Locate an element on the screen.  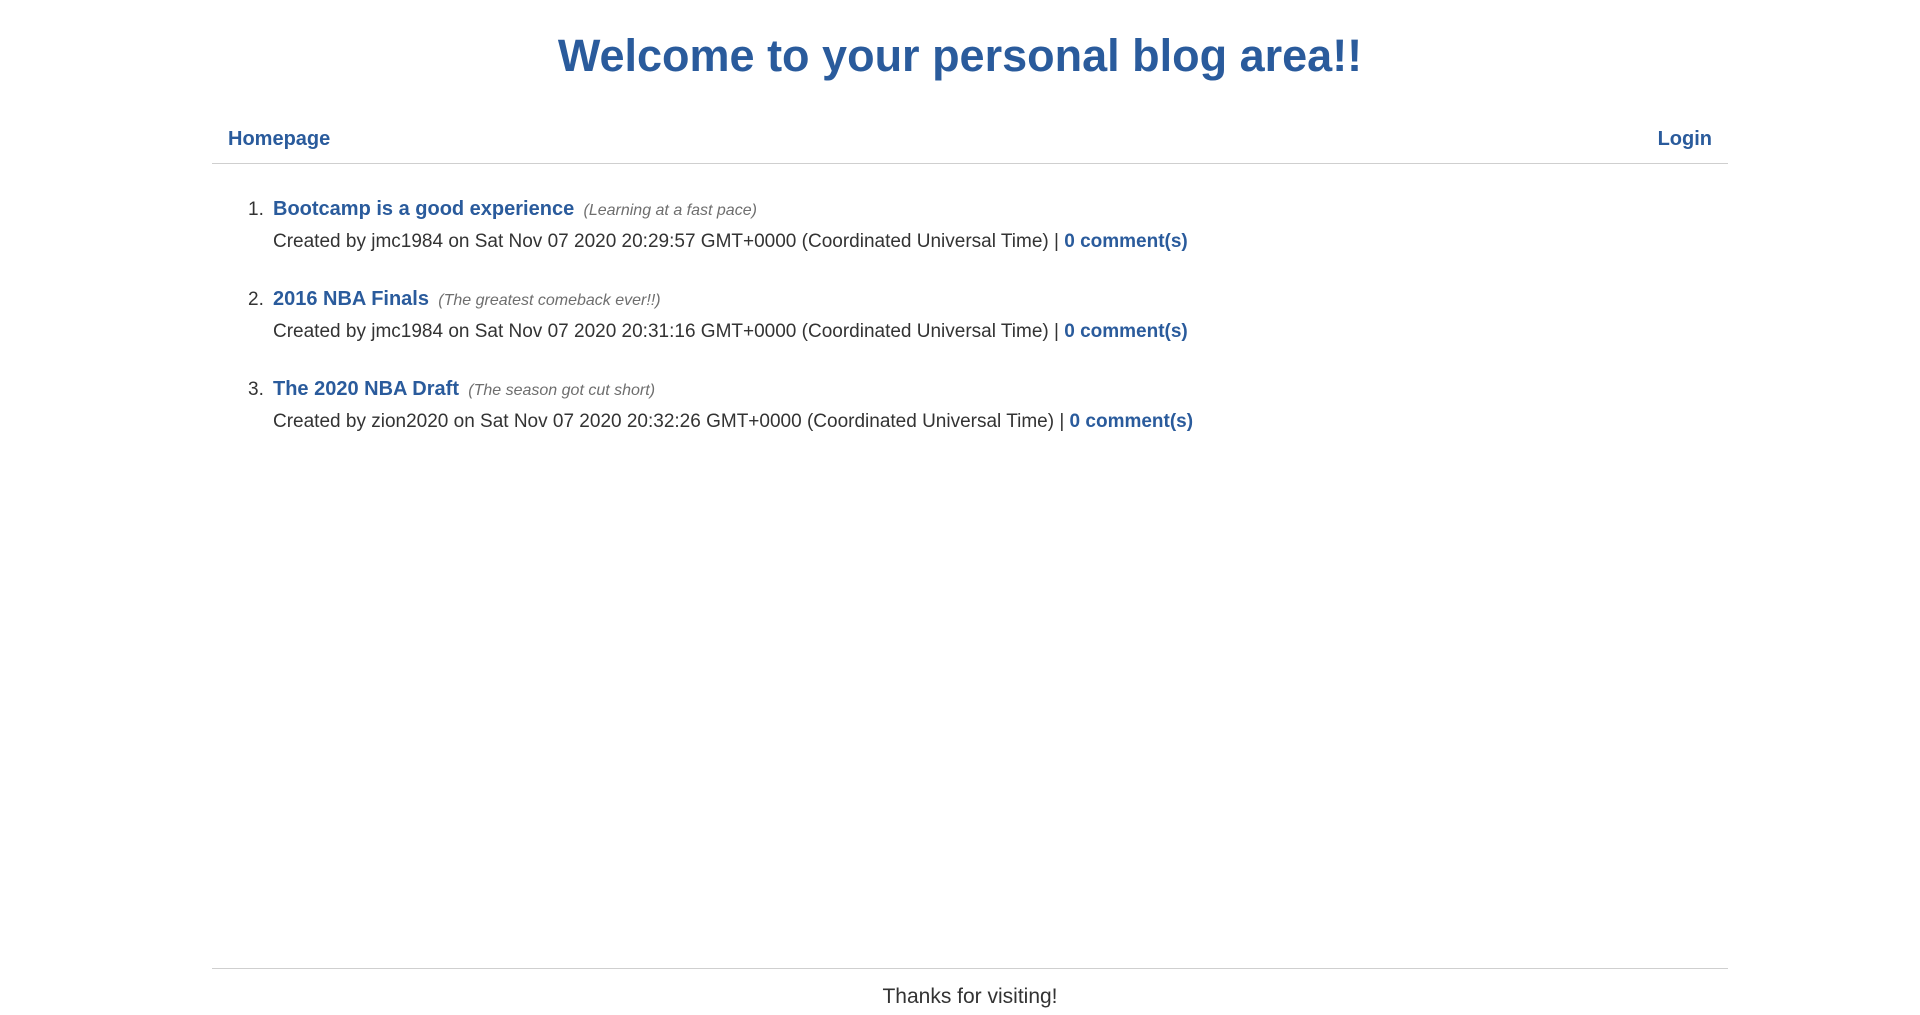
post-number: 3. is located at coordinates (256, 389).